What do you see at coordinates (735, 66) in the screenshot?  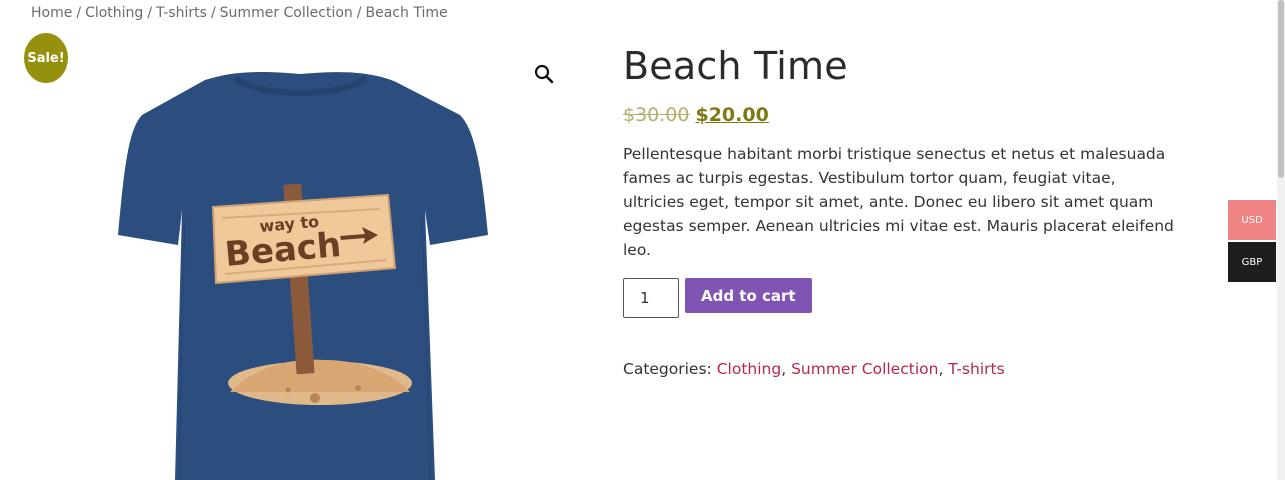 I see `product-title: Beach Time` at bounding box center [735, 66].